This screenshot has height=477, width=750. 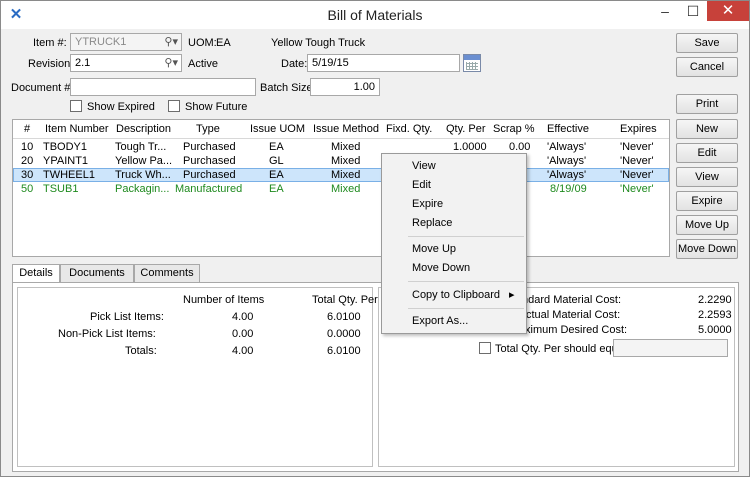 What do you see at coordinates (36, 273) in the screenshot?
I see `tab-details: Details` at bounding box center [36, 273].